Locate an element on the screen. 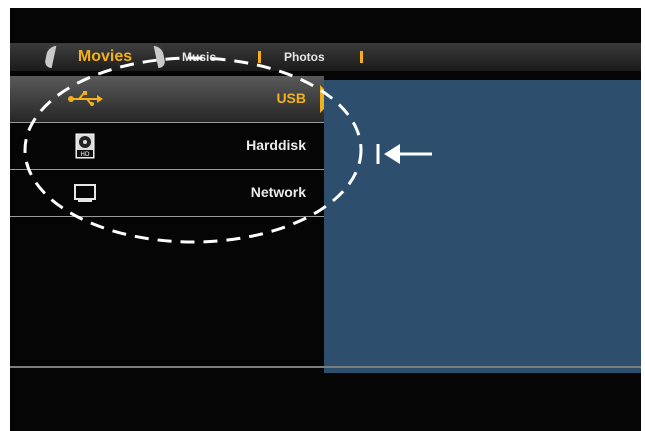 Image resolution: width=645 pixels, height=431 pixels. tab-photos-label: Photos is located at coordinates (304, 57).